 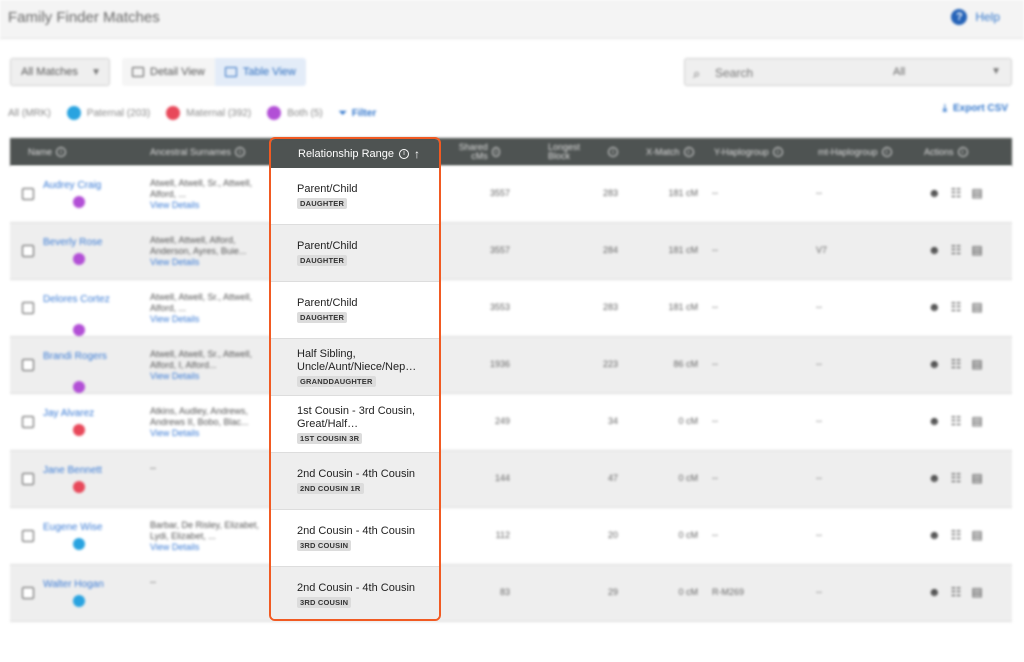 I want to click on match-name-link: Audrey Craig, so click(x=83, y=186).